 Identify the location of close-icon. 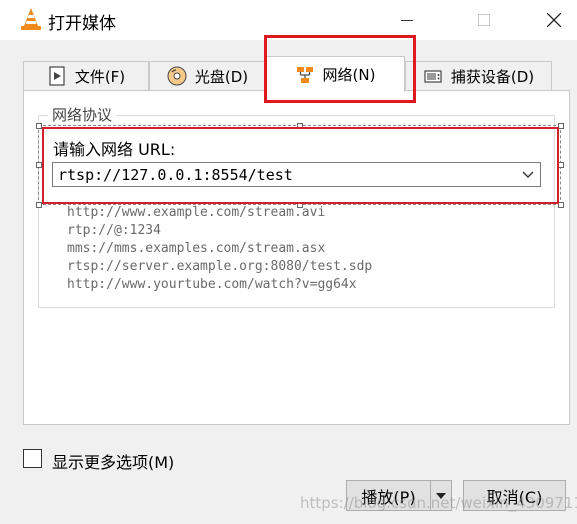
(554, 20).